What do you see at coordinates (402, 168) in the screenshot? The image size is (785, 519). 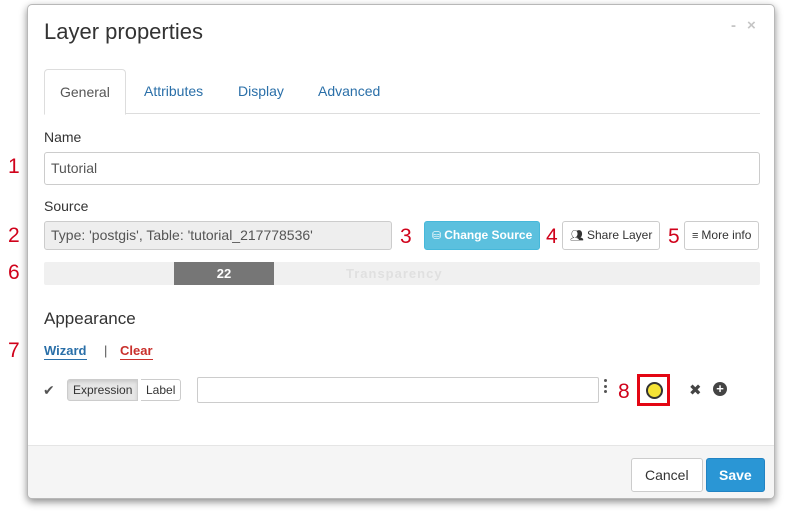 I see `name-input: Tutorial` at bounding box center [402, 168].